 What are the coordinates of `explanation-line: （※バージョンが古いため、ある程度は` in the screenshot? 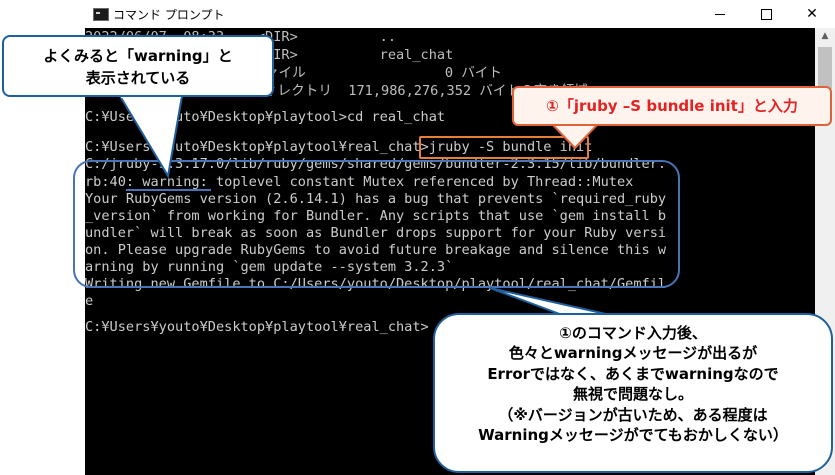 It's located at (633, 414).